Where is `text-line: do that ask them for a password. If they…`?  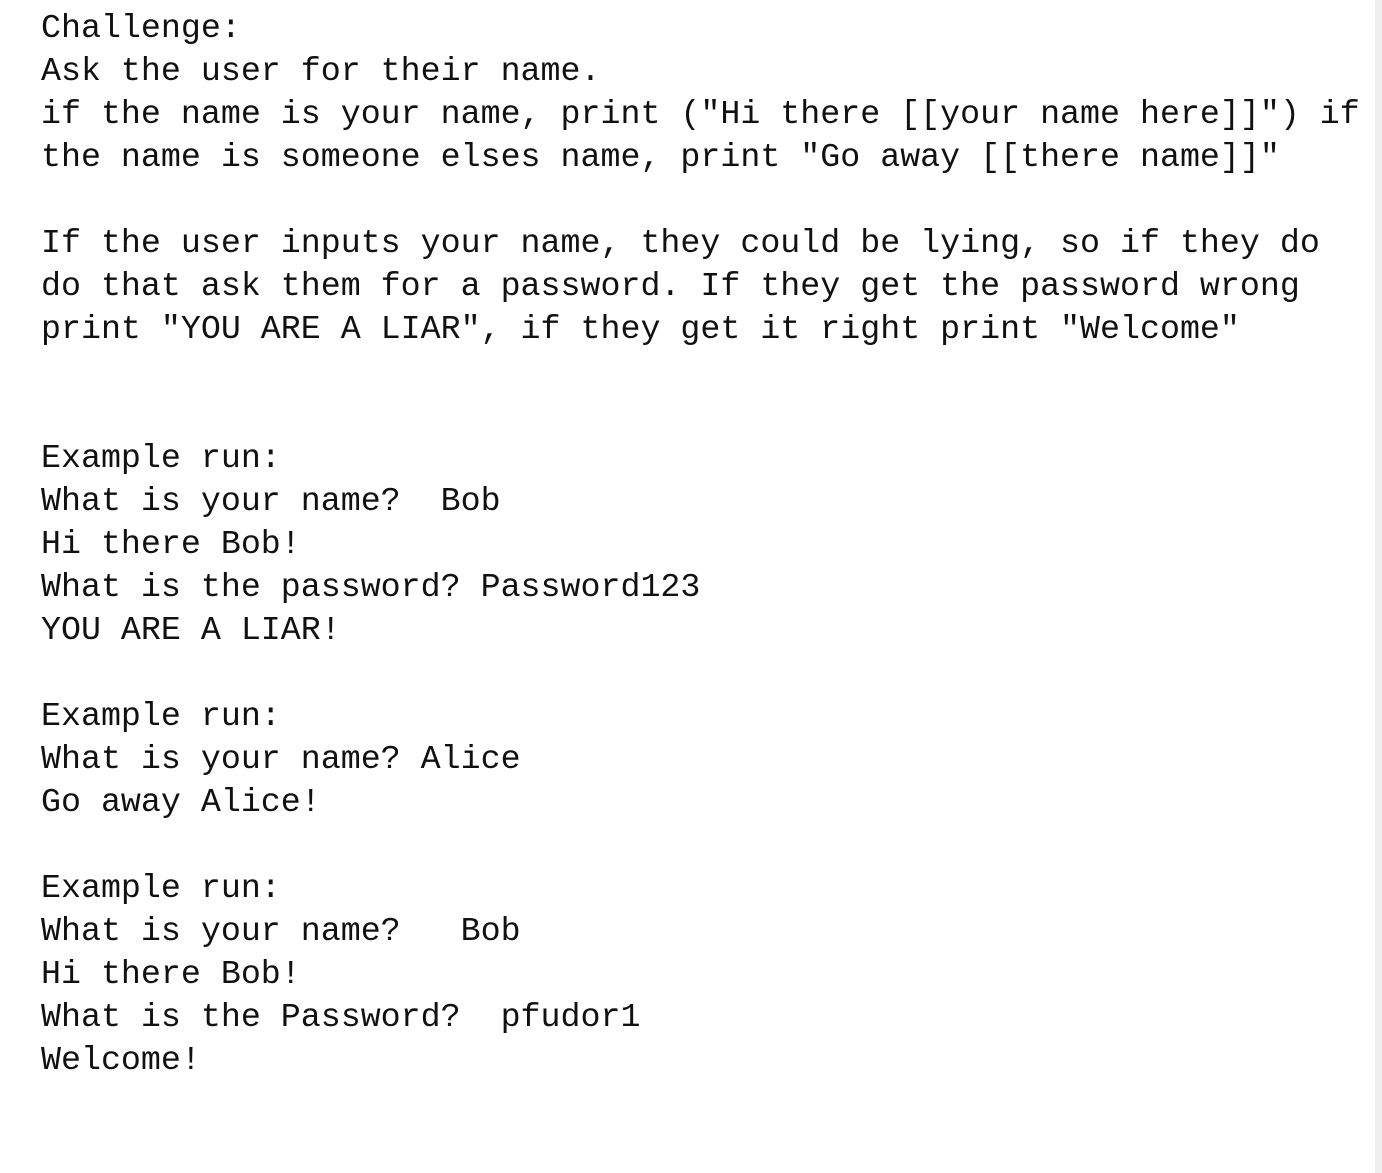
text-line: do that ask them for a password. If they… is located at coordinates (670, 286).